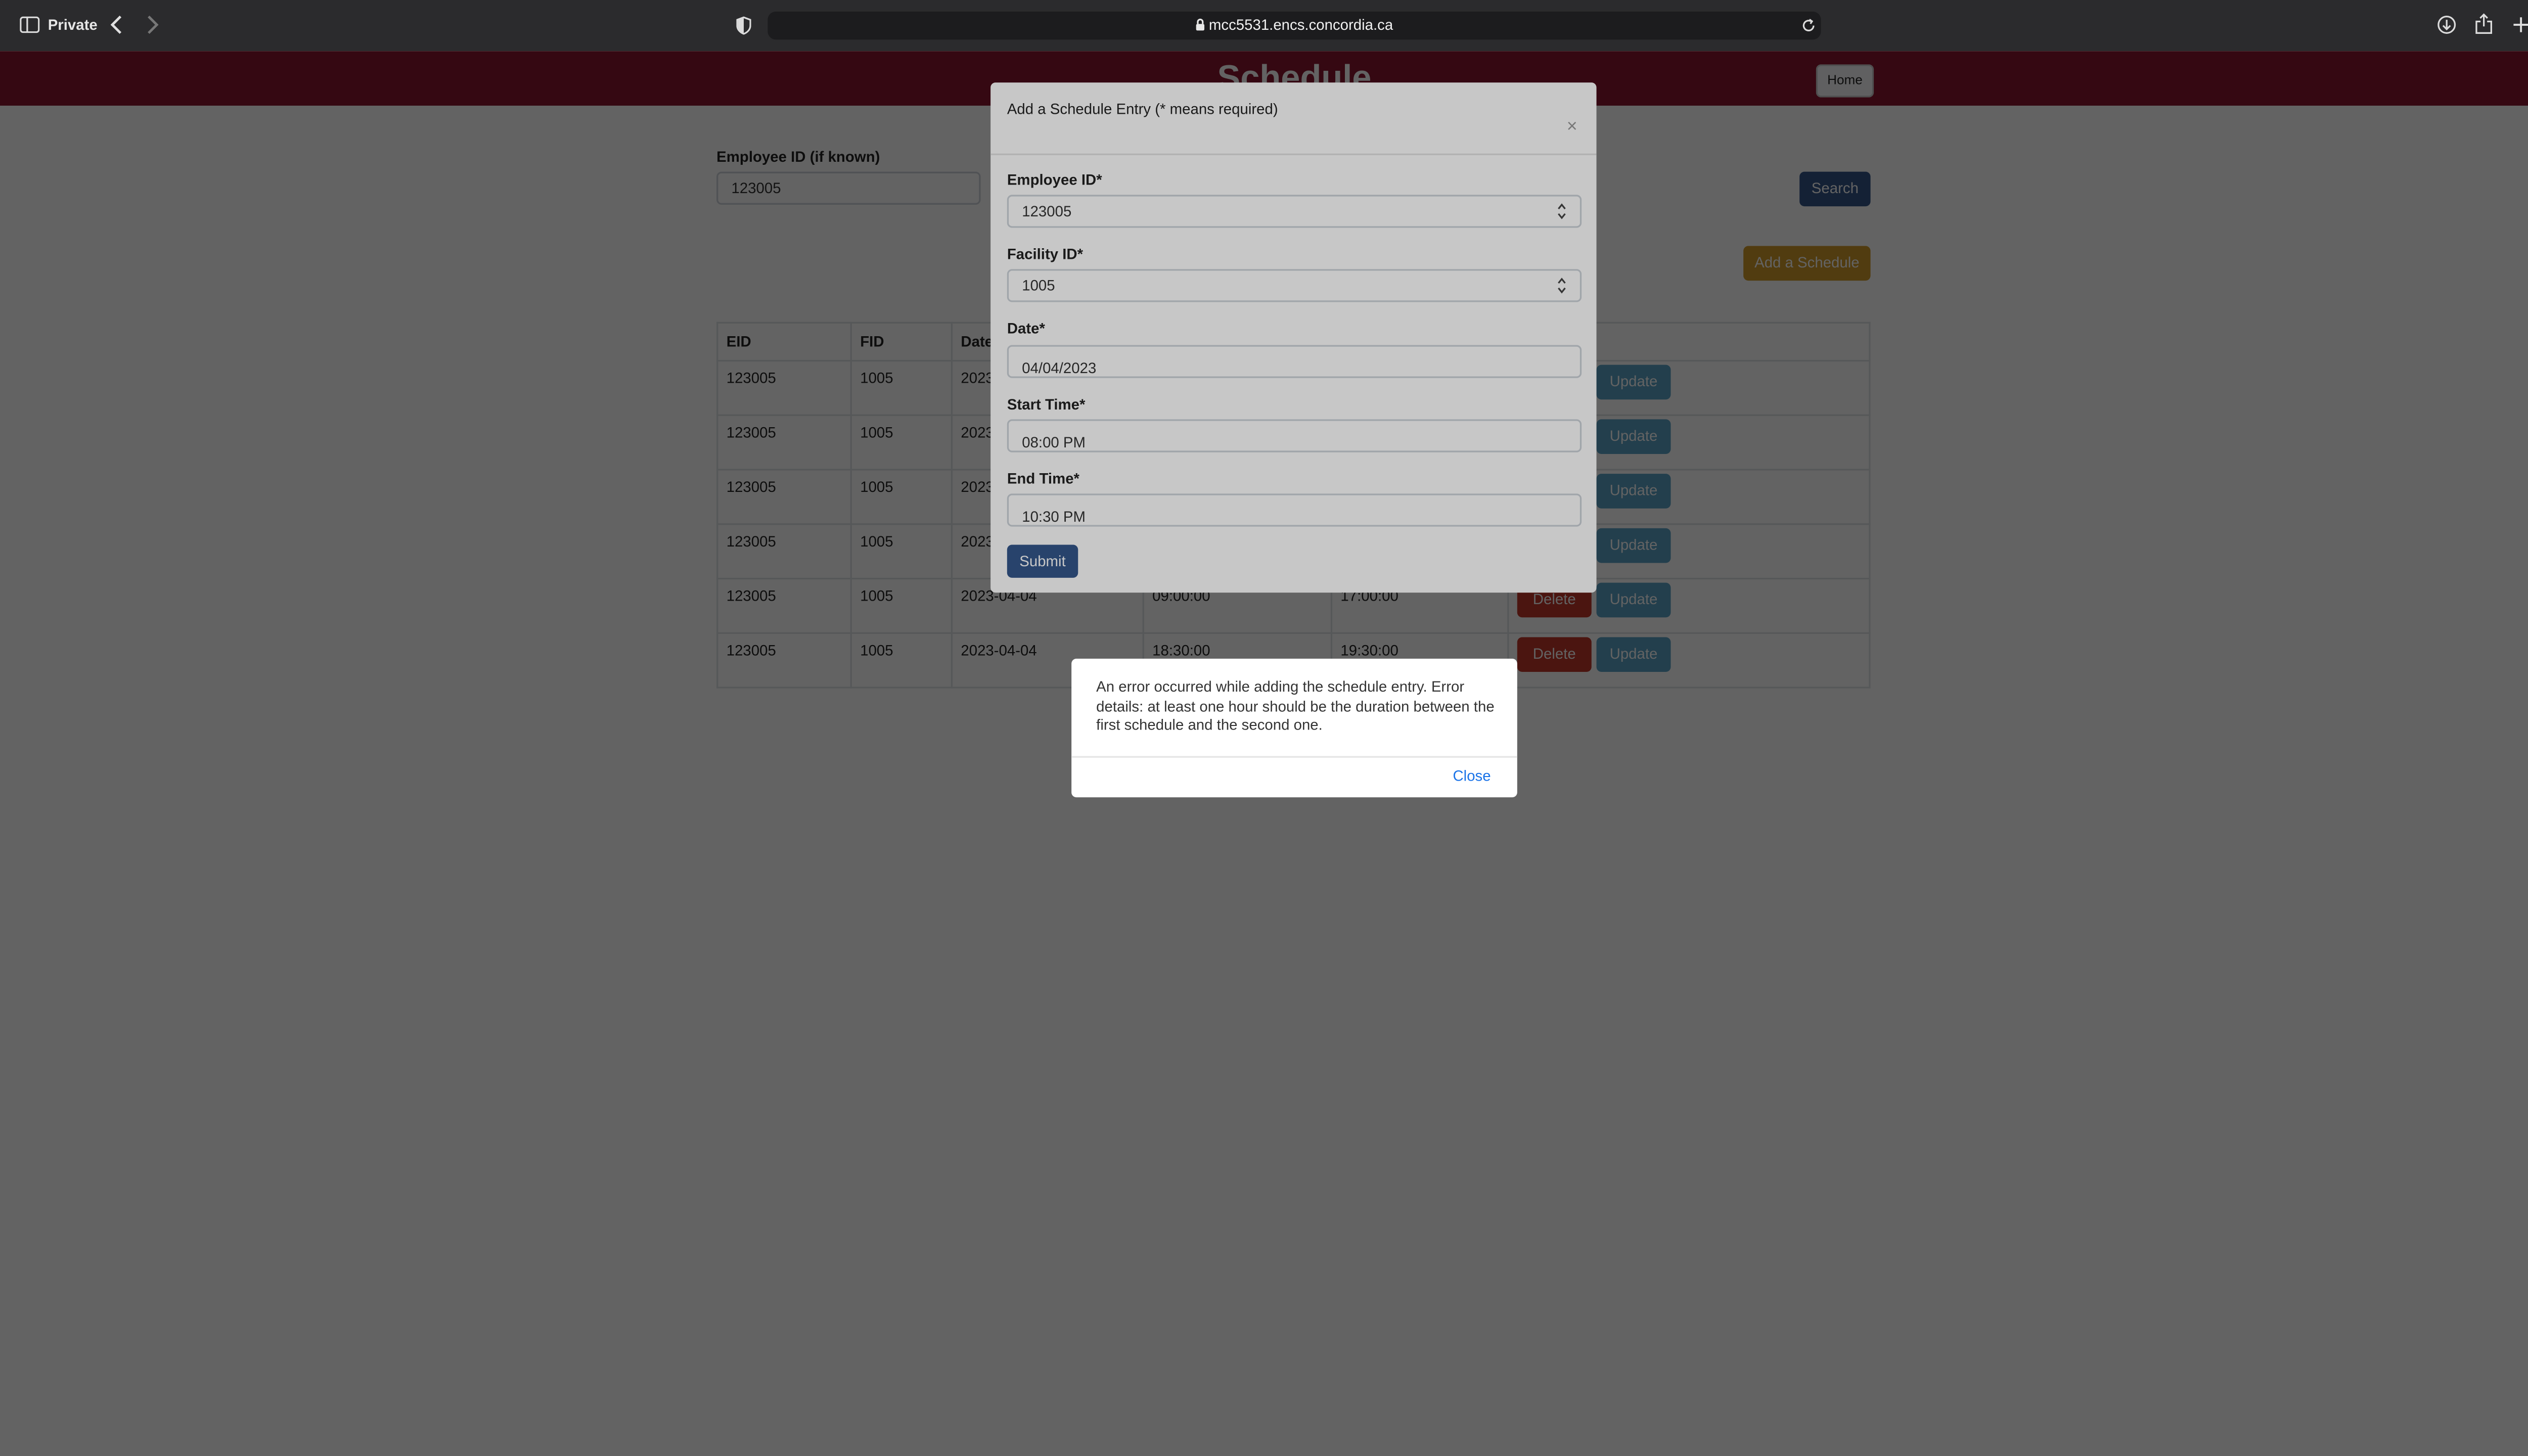  I want to click on download-icon, so click(2447, 25).